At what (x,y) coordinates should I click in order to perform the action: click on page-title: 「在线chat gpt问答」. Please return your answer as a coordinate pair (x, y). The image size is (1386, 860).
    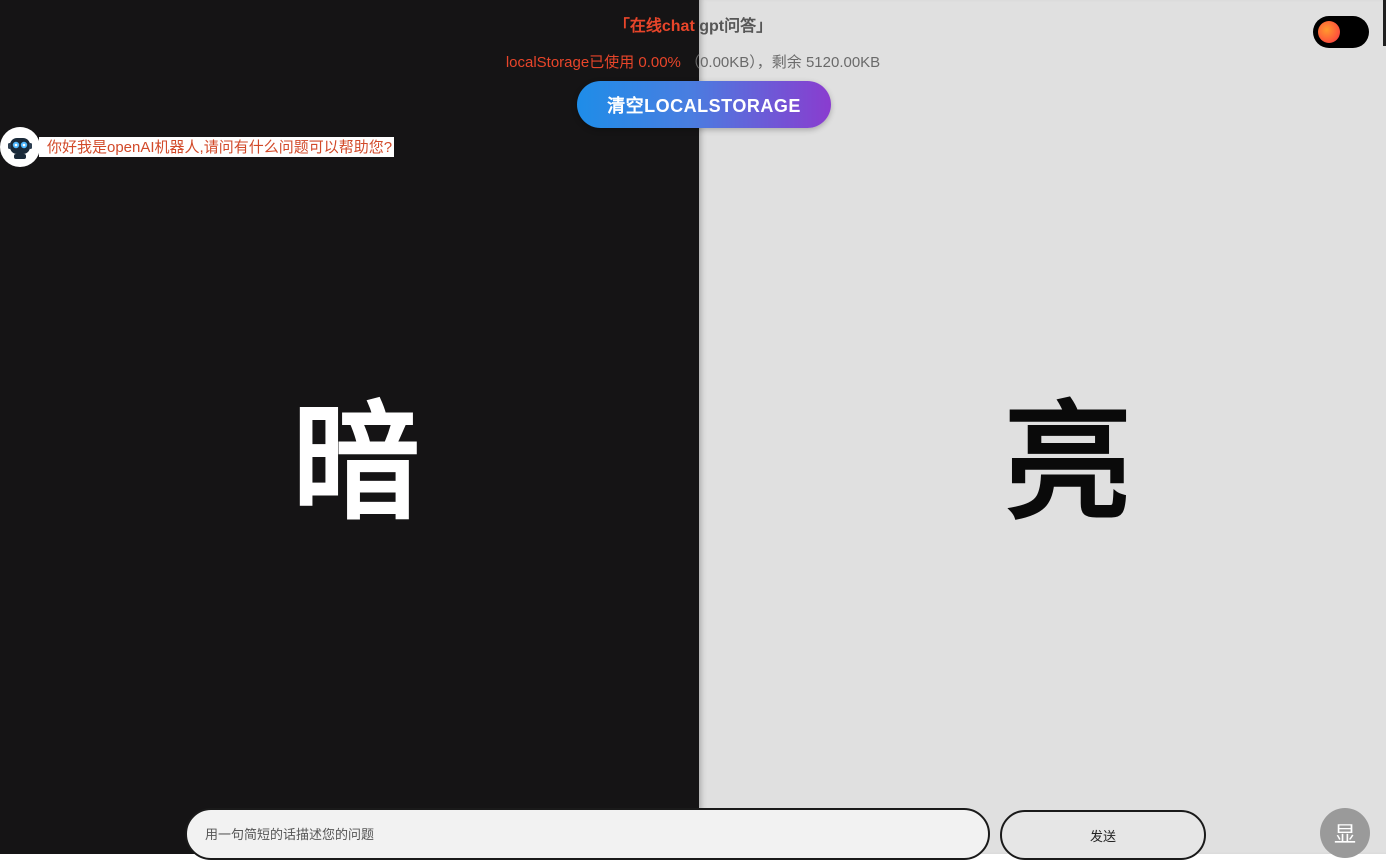
    Looking at the image, I should click on (693, 24).